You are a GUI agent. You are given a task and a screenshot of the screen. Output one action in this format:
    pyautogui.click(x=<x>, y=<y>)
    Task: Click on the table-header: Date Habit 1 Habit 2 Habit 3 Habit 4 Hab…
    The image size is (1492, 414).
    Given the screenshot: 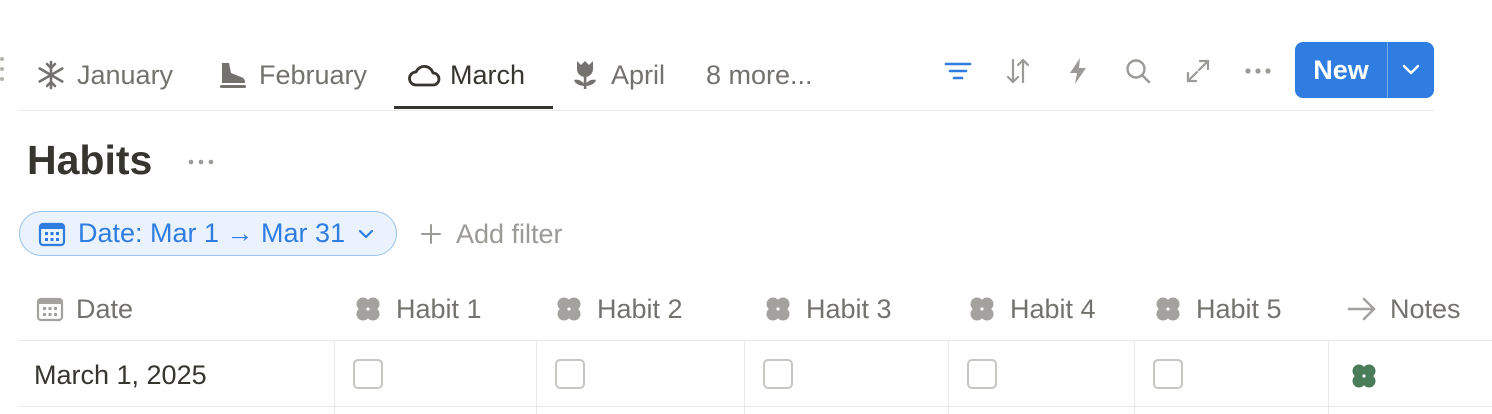 What is the action you would take?
    pyautogui.click(x=755, y=309)
    